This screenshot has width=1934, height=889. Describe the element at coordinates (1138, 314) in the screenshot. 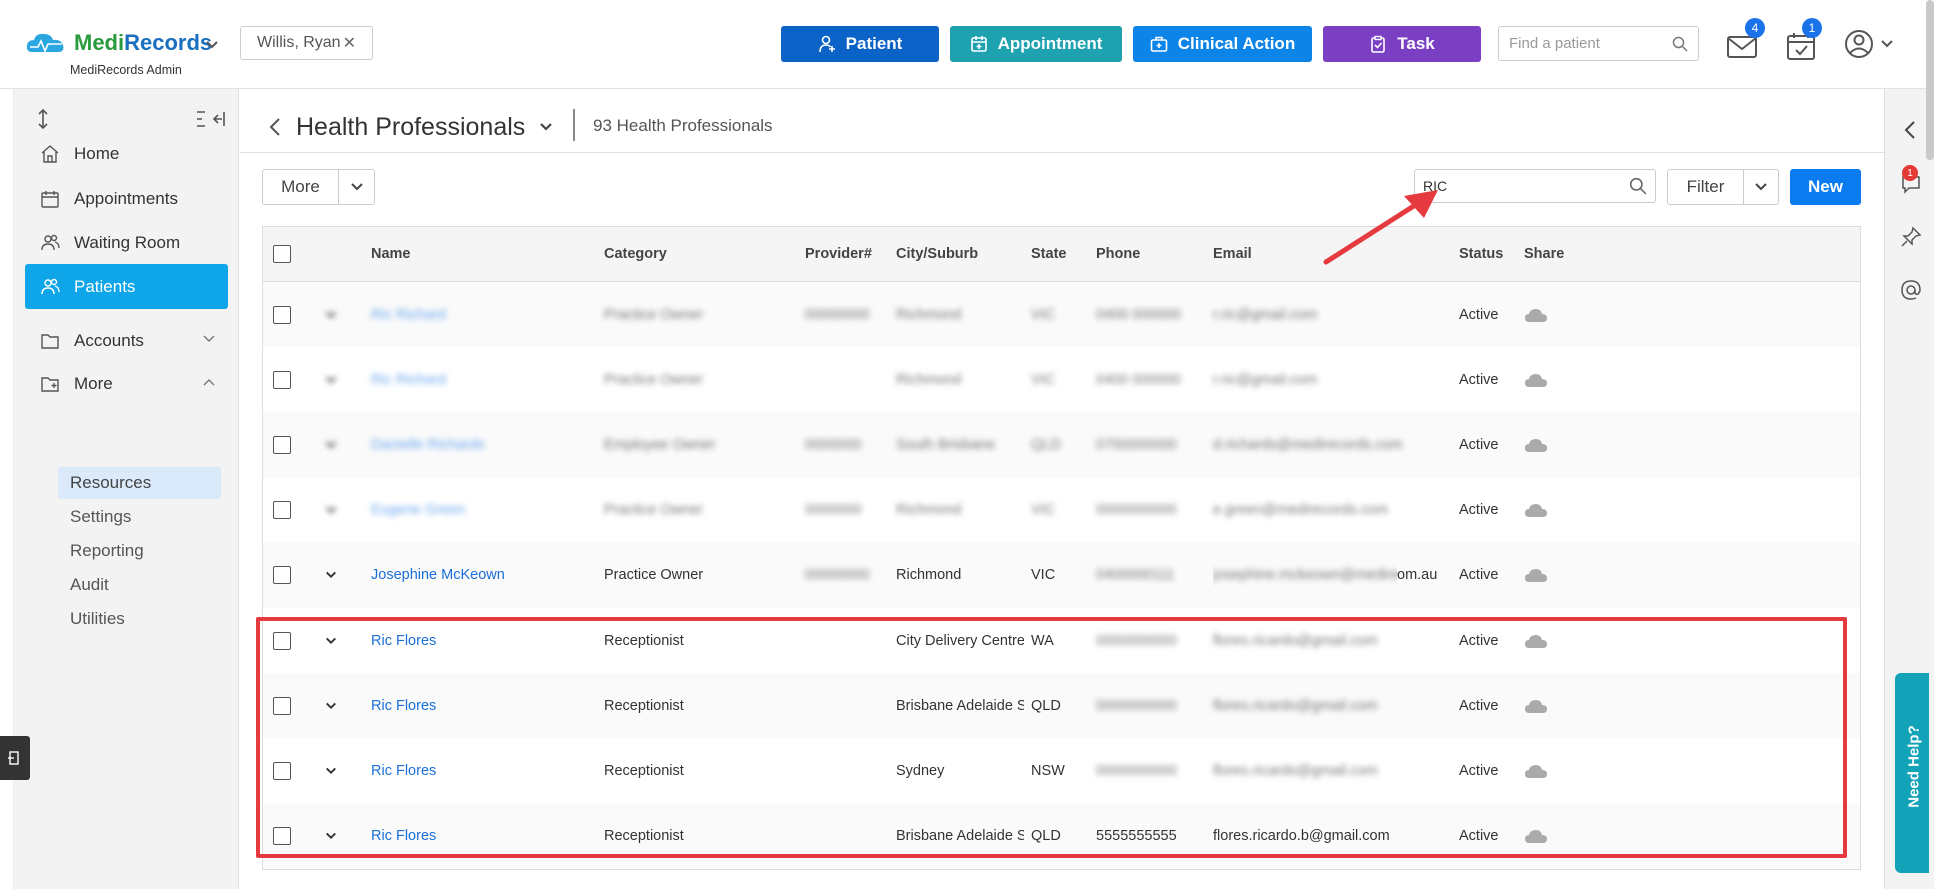

I see `phone-cell: 0400 000000` at that location.